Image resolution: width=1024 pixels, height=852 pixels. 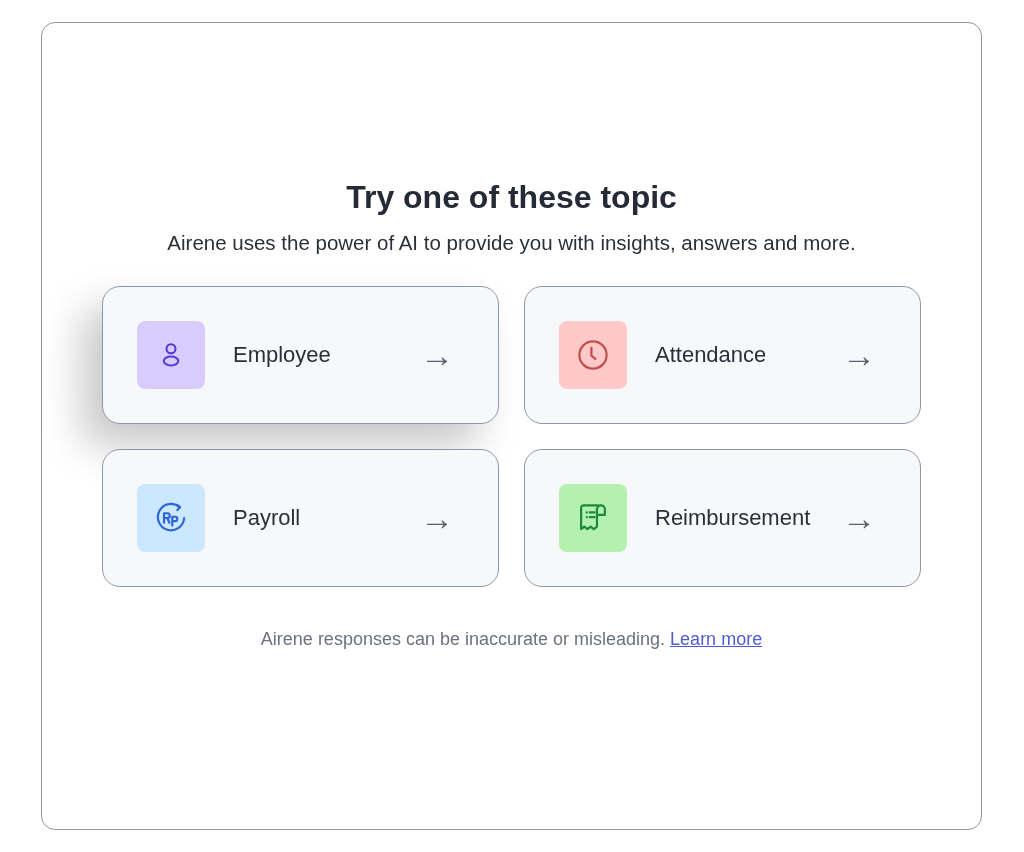 I want to click on disclaimer-text: Airene responses can be inaccurate or misleading., so click(x=463, y=639).